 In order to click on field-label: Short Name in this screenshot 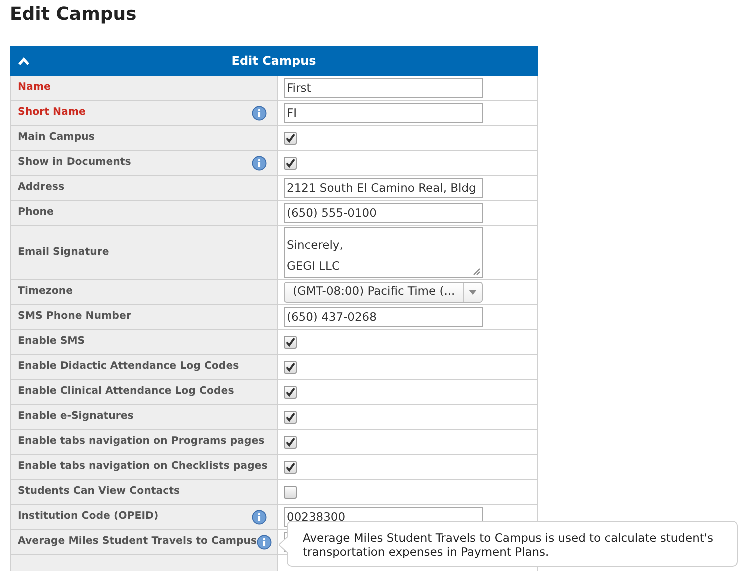, I will do `click(52, 113)`.